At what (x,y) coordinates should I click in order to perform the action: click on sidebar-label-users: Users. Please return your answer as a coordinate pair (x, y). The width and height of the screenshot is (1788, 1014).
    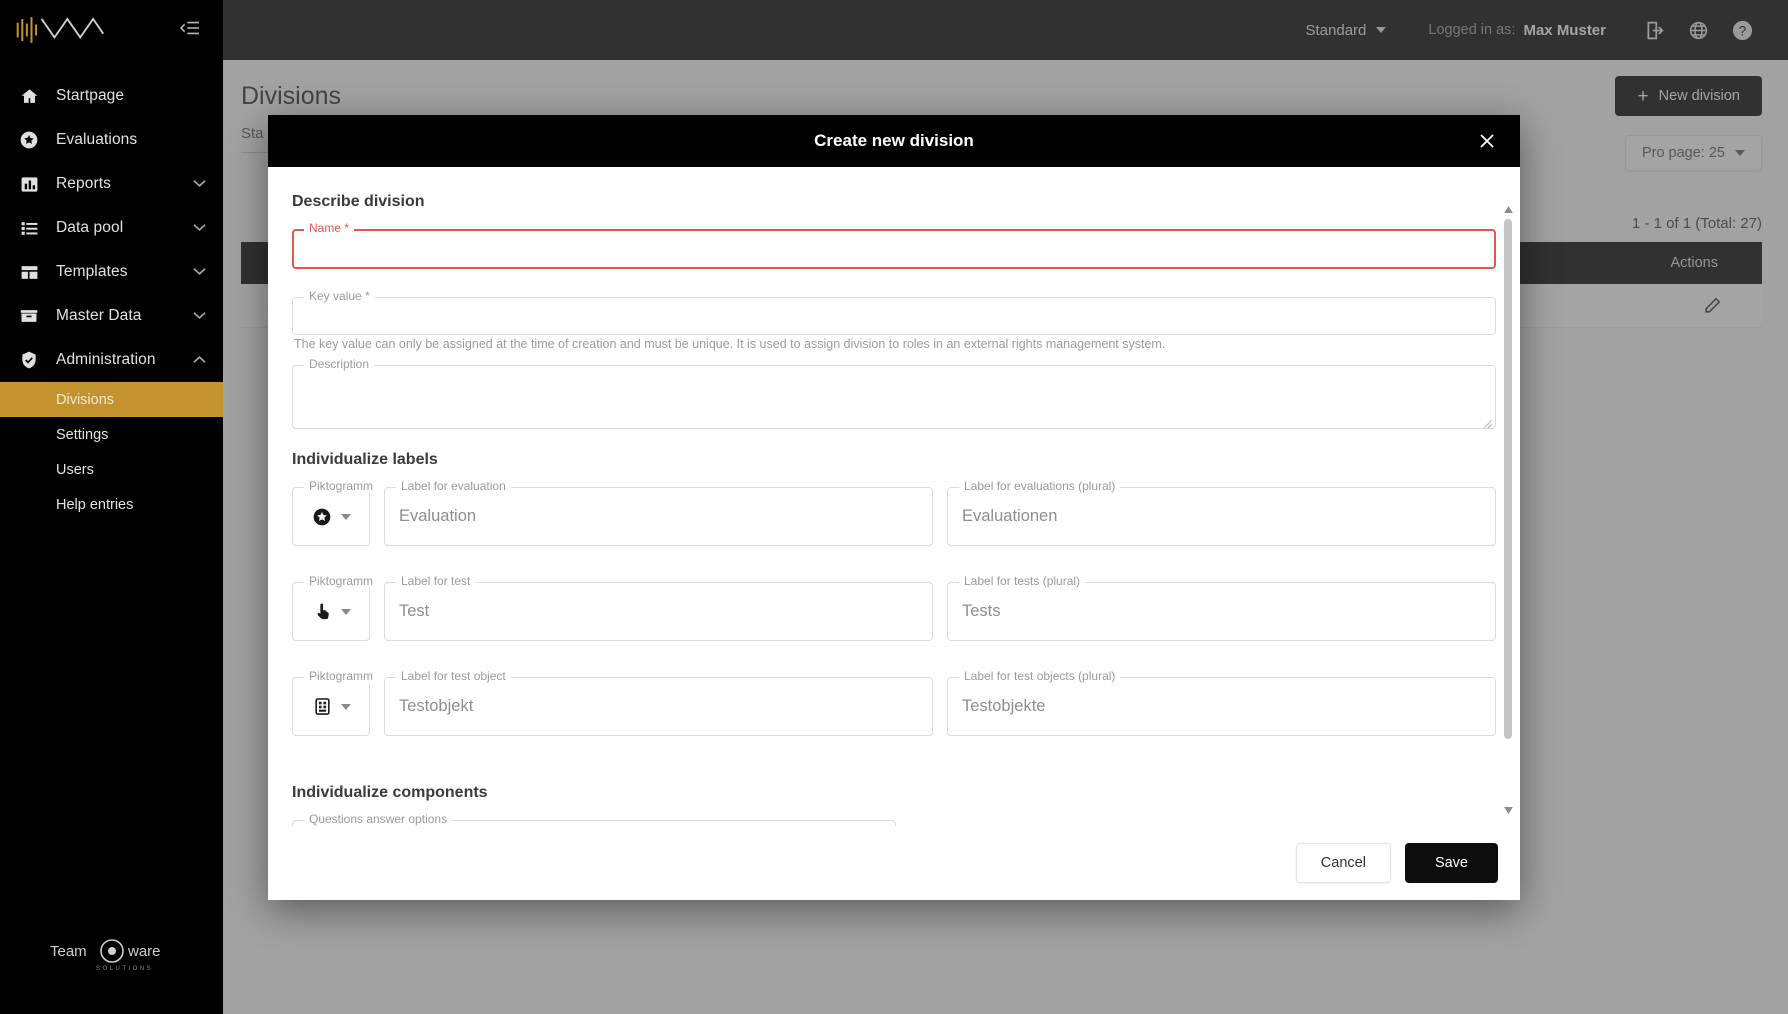
    Looking at the image, I should click on (75, 469).